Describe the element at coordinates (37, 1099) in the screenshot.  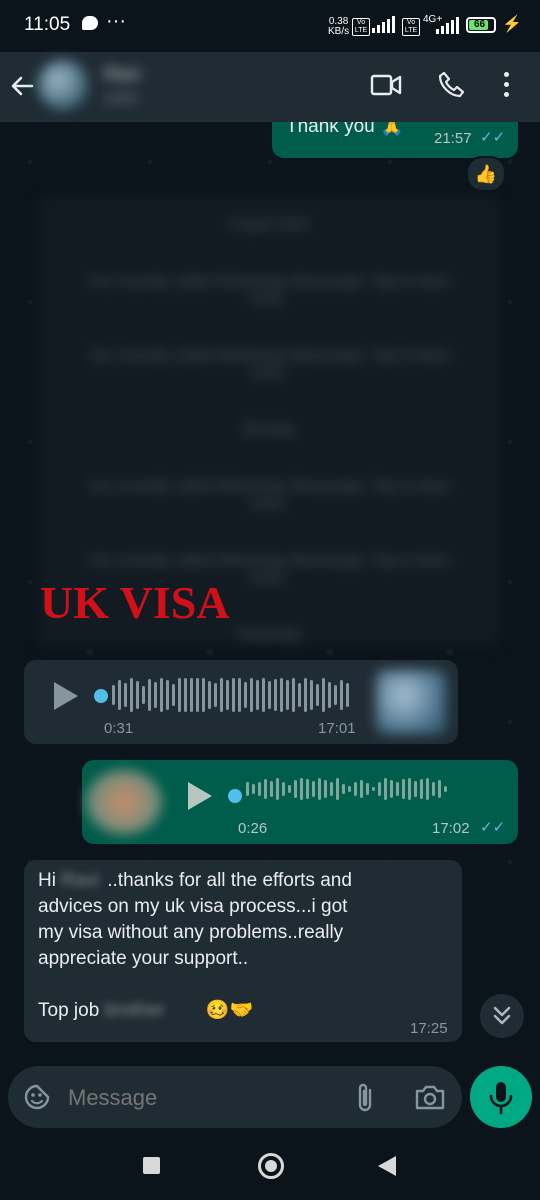
I see `sticker-icon` at that location.